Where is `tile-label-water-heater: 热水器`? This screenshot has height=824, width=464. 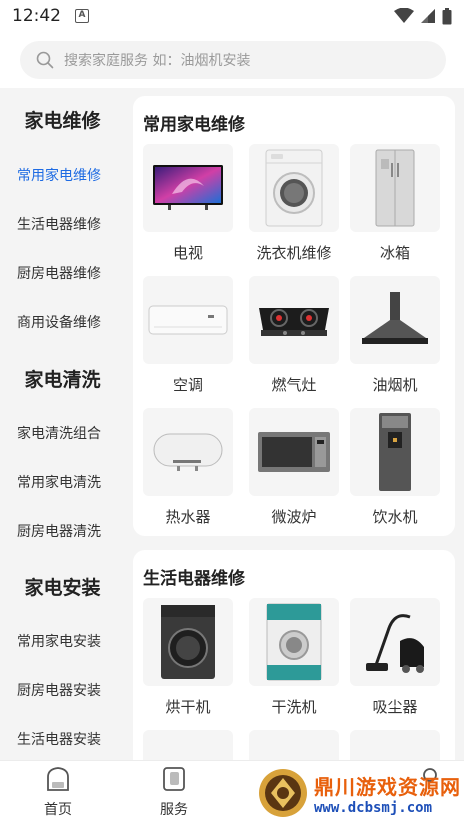
tile-label-water-heater: 热水器 is located at coordinates (188, 517).